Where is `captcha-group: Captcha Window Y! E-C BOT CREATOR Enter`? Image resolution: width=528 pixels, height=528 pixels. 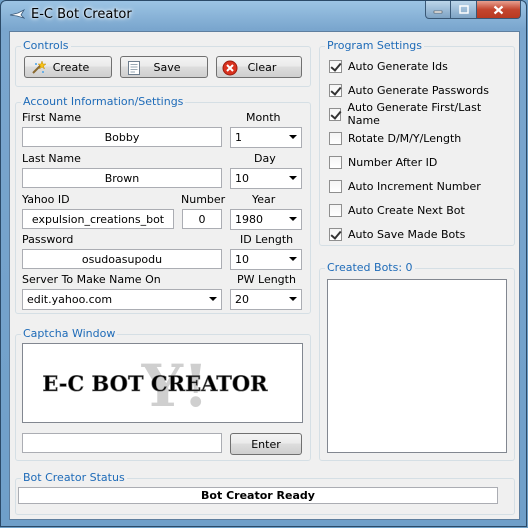
captcha-group: Captcha Window Y! E-C BOT CREATOR Enter is located at coordinates (163, 394).